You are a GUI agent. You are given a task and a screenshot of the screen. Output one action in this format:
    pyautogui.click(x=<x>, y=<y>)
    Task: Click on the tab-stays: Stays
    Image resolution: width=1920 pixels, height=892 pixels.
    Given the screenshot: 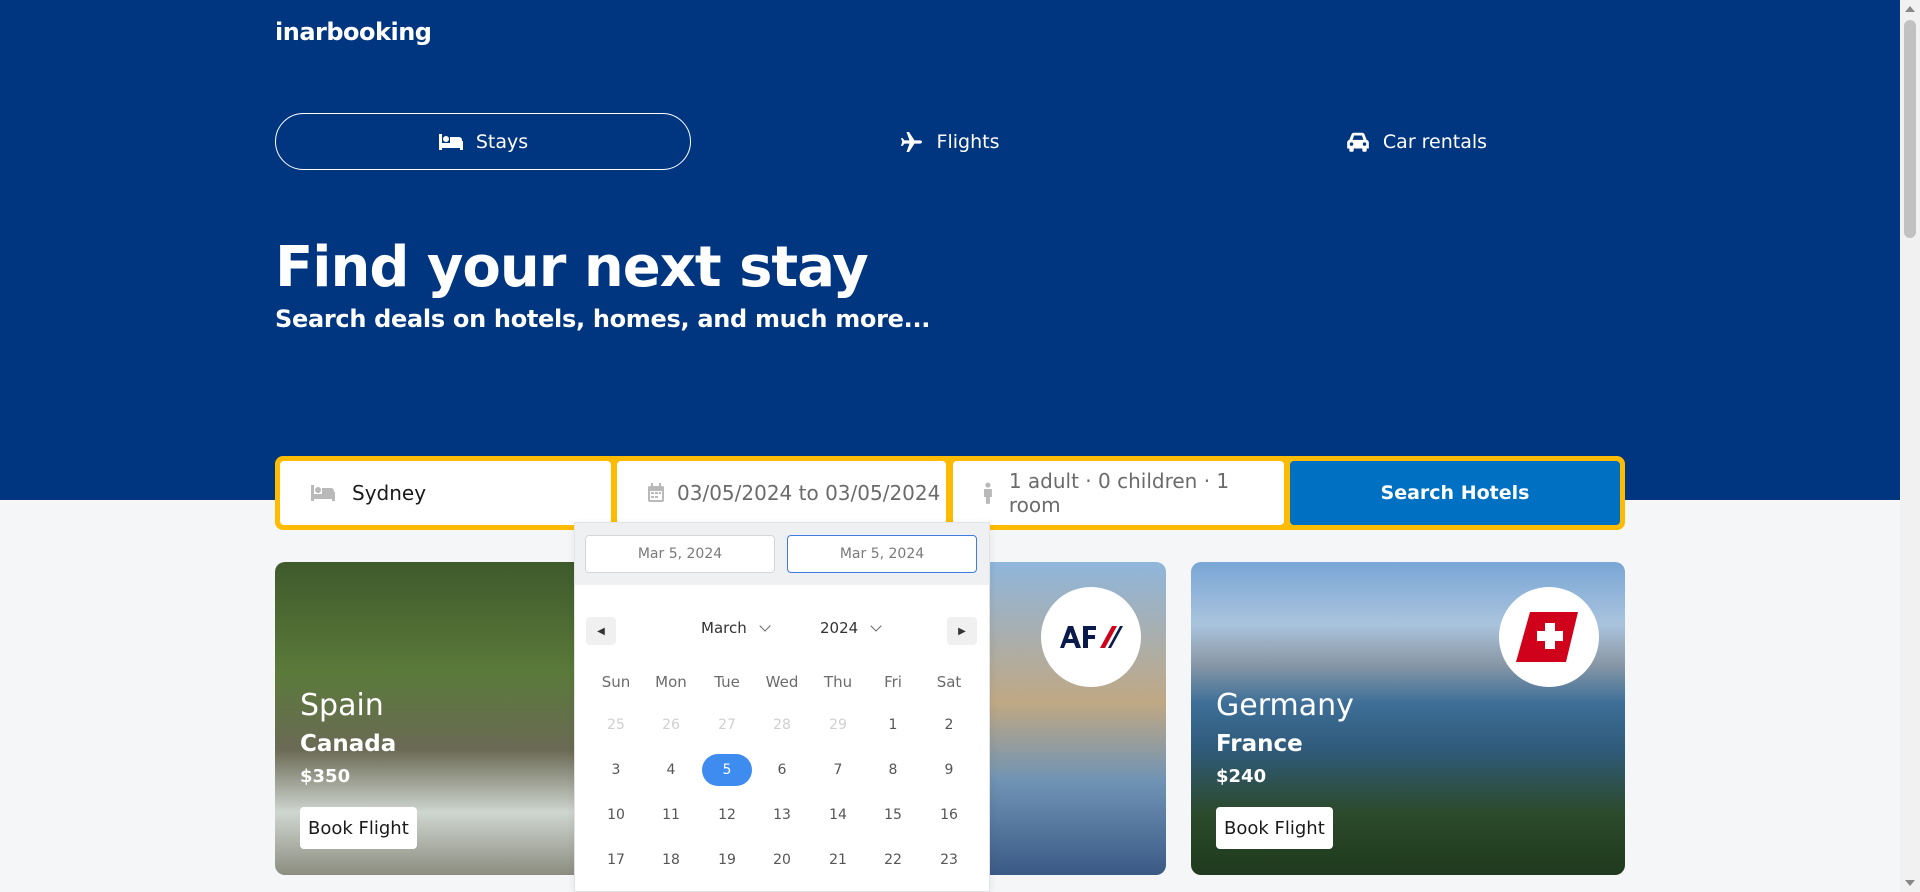 What is the action you would take?
    pyautogui.click(x=483, y=141)
    